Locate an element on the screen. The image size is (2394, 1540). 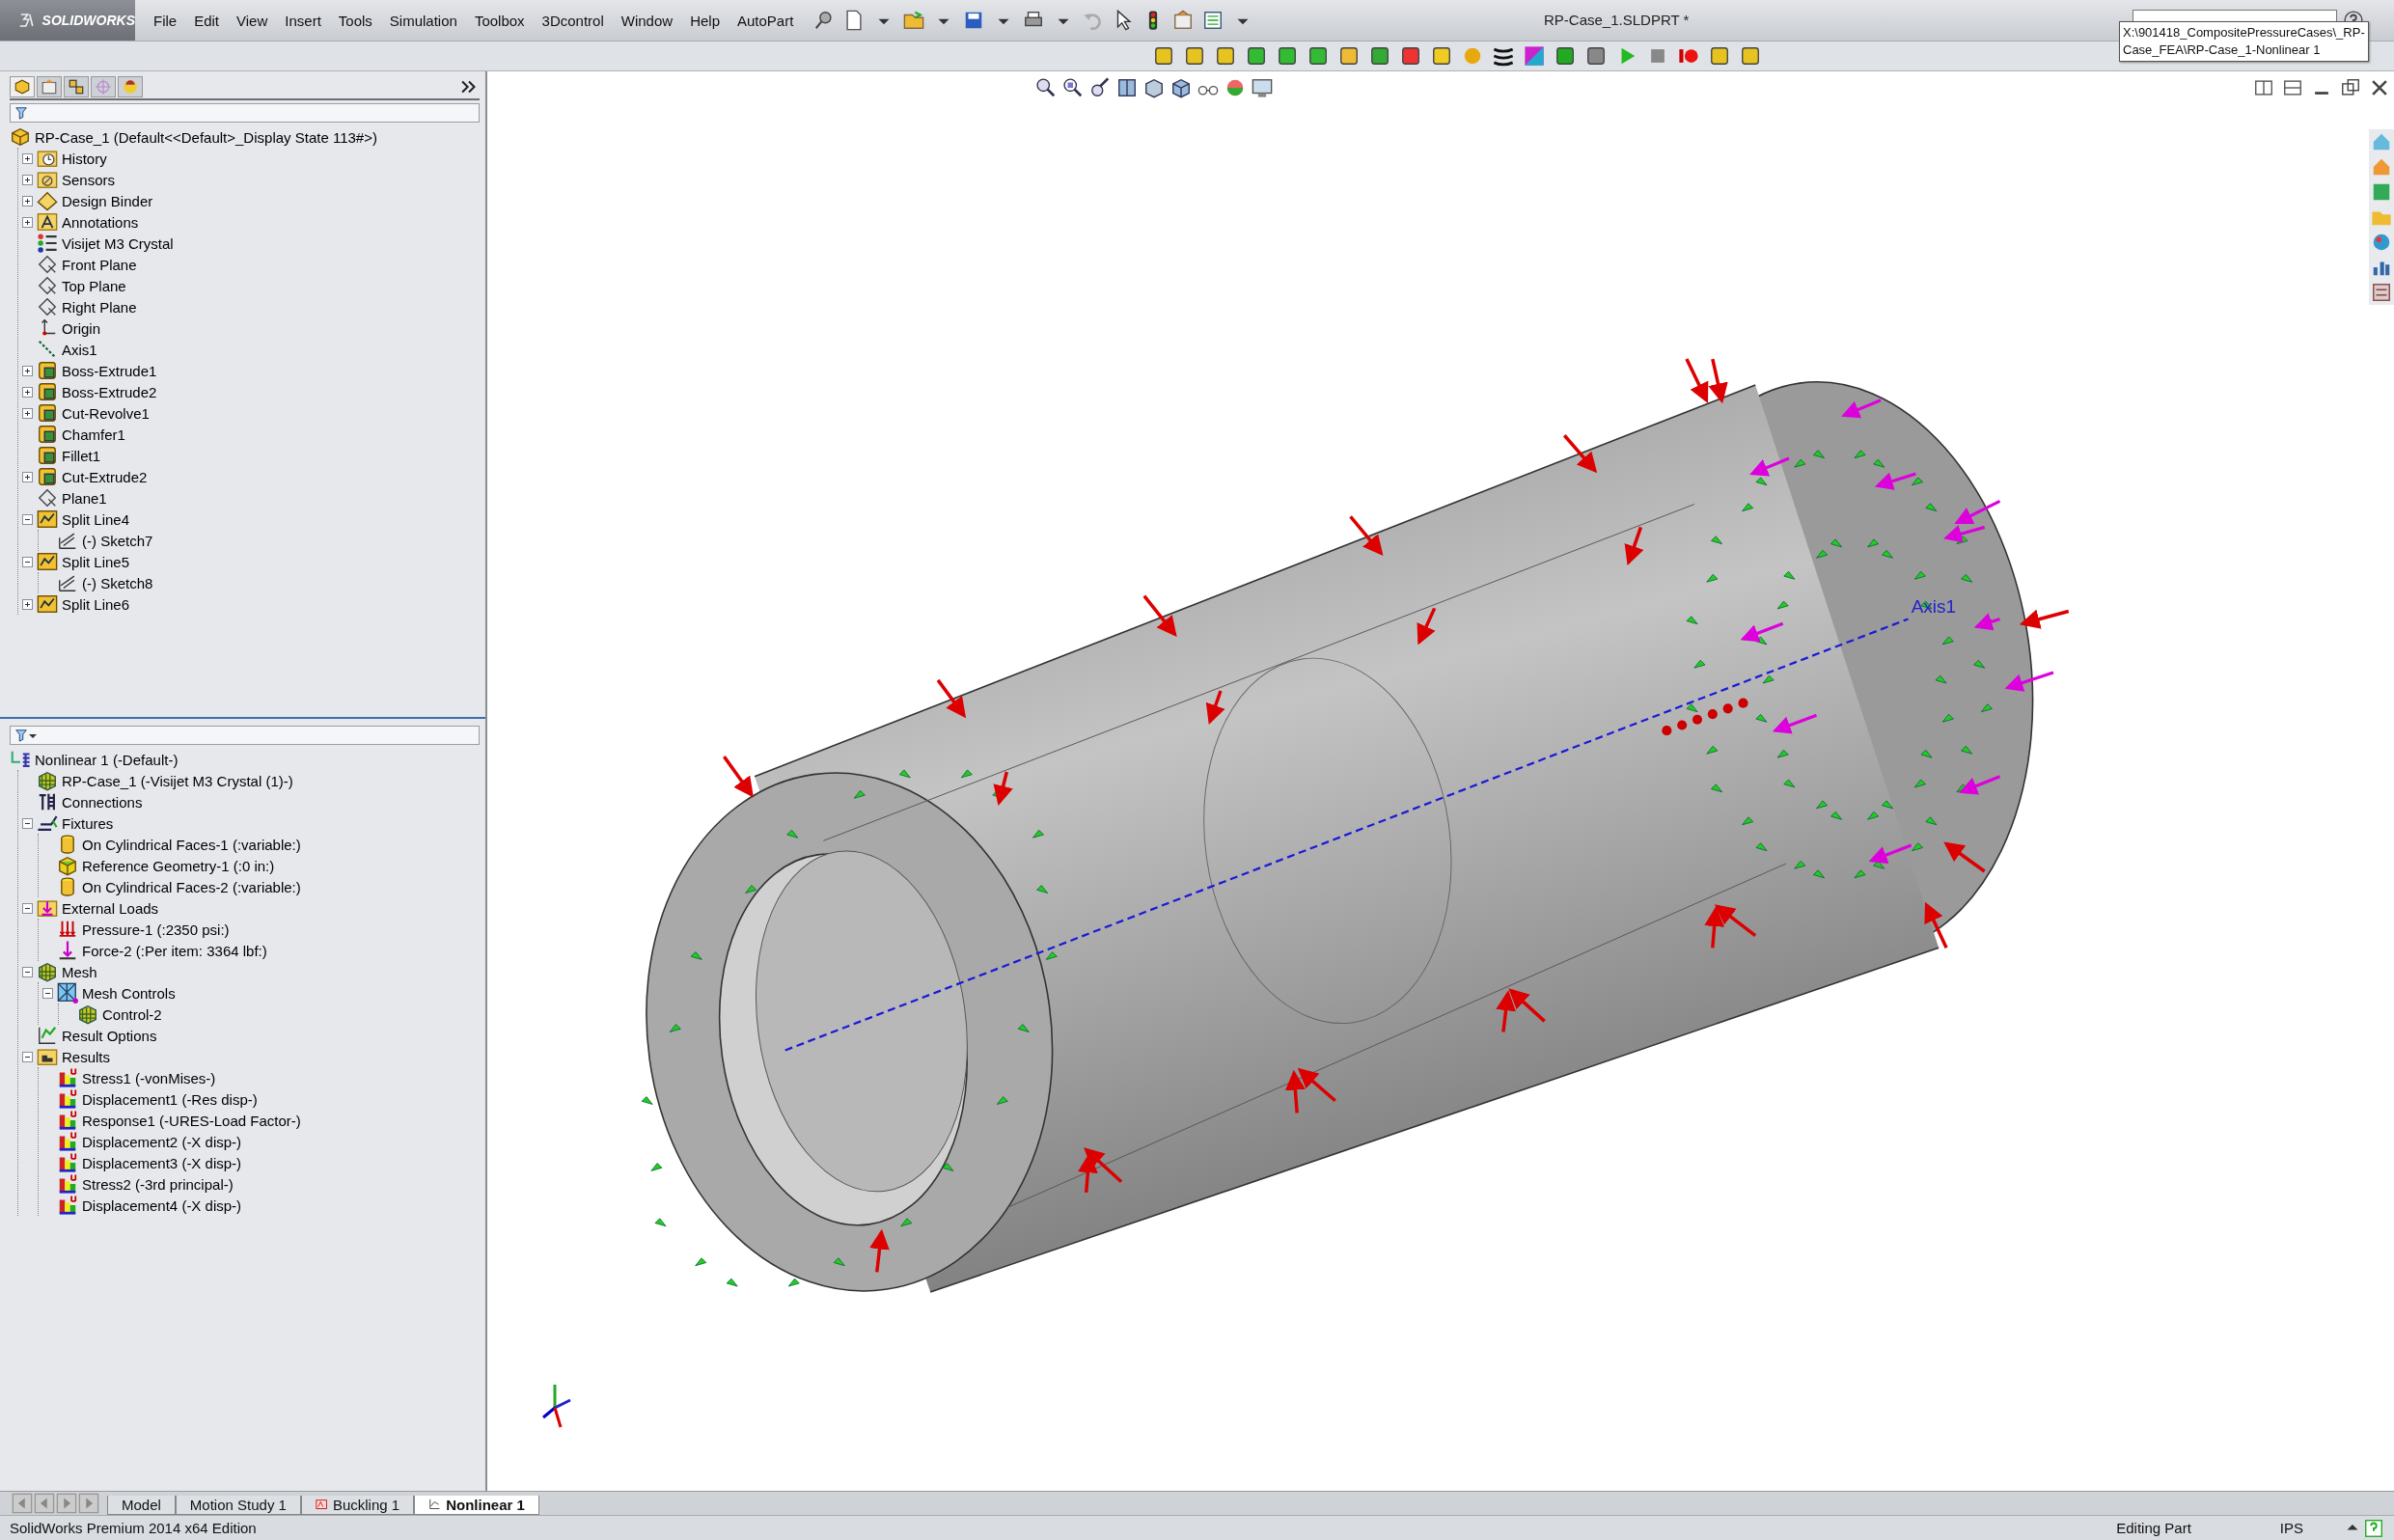
tree-root: RP-Case_1 (Default<<Default>_Display State 113#>) is located at coordinates (206, 137).